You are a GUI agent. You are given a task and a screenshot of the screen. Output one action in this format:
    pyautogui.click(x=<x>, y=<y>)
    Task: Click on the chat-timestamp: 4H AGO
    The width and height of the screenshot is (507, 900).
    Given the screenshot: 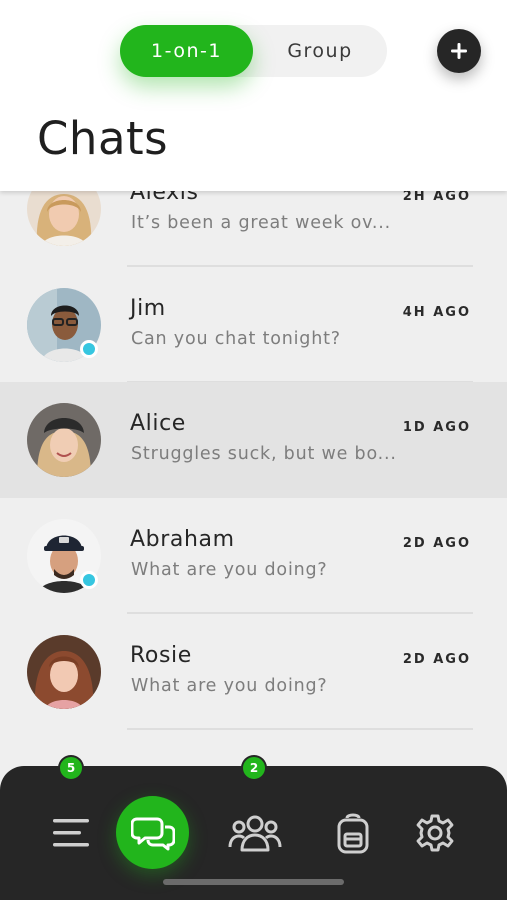 What is the action you would take?
    pyautogui.click(x=436, y=312)
    